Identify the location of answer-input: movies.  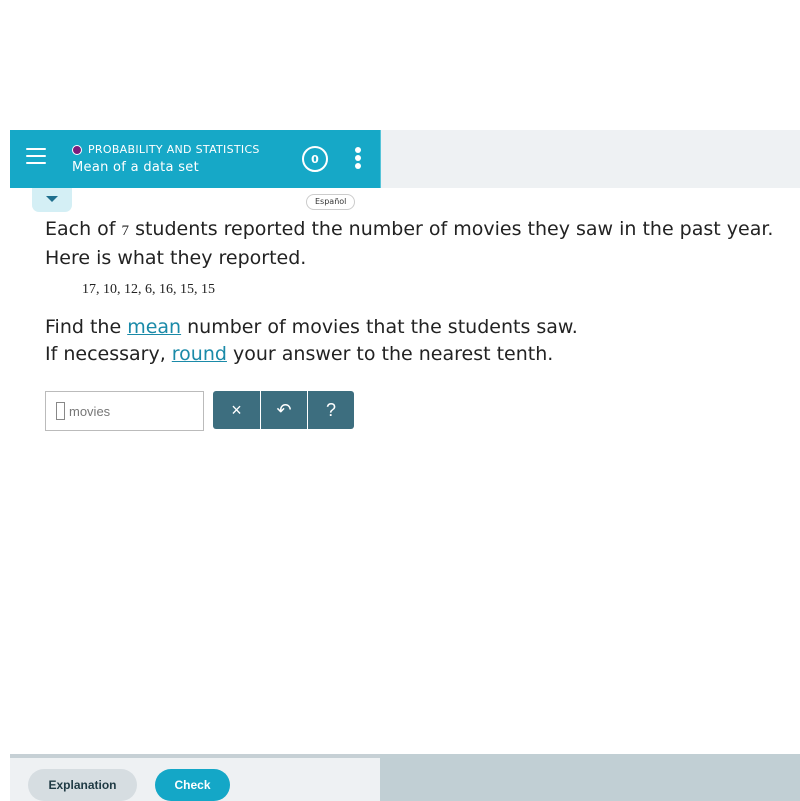
(124, 411).